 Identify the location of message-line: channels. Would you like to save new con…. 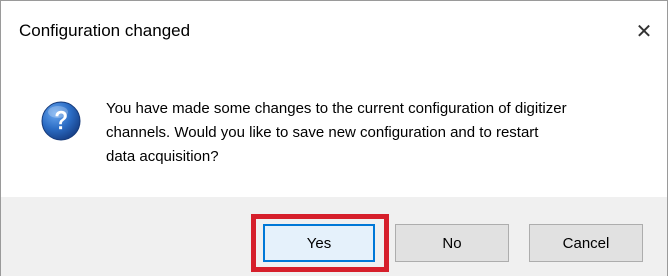
(322, 132).